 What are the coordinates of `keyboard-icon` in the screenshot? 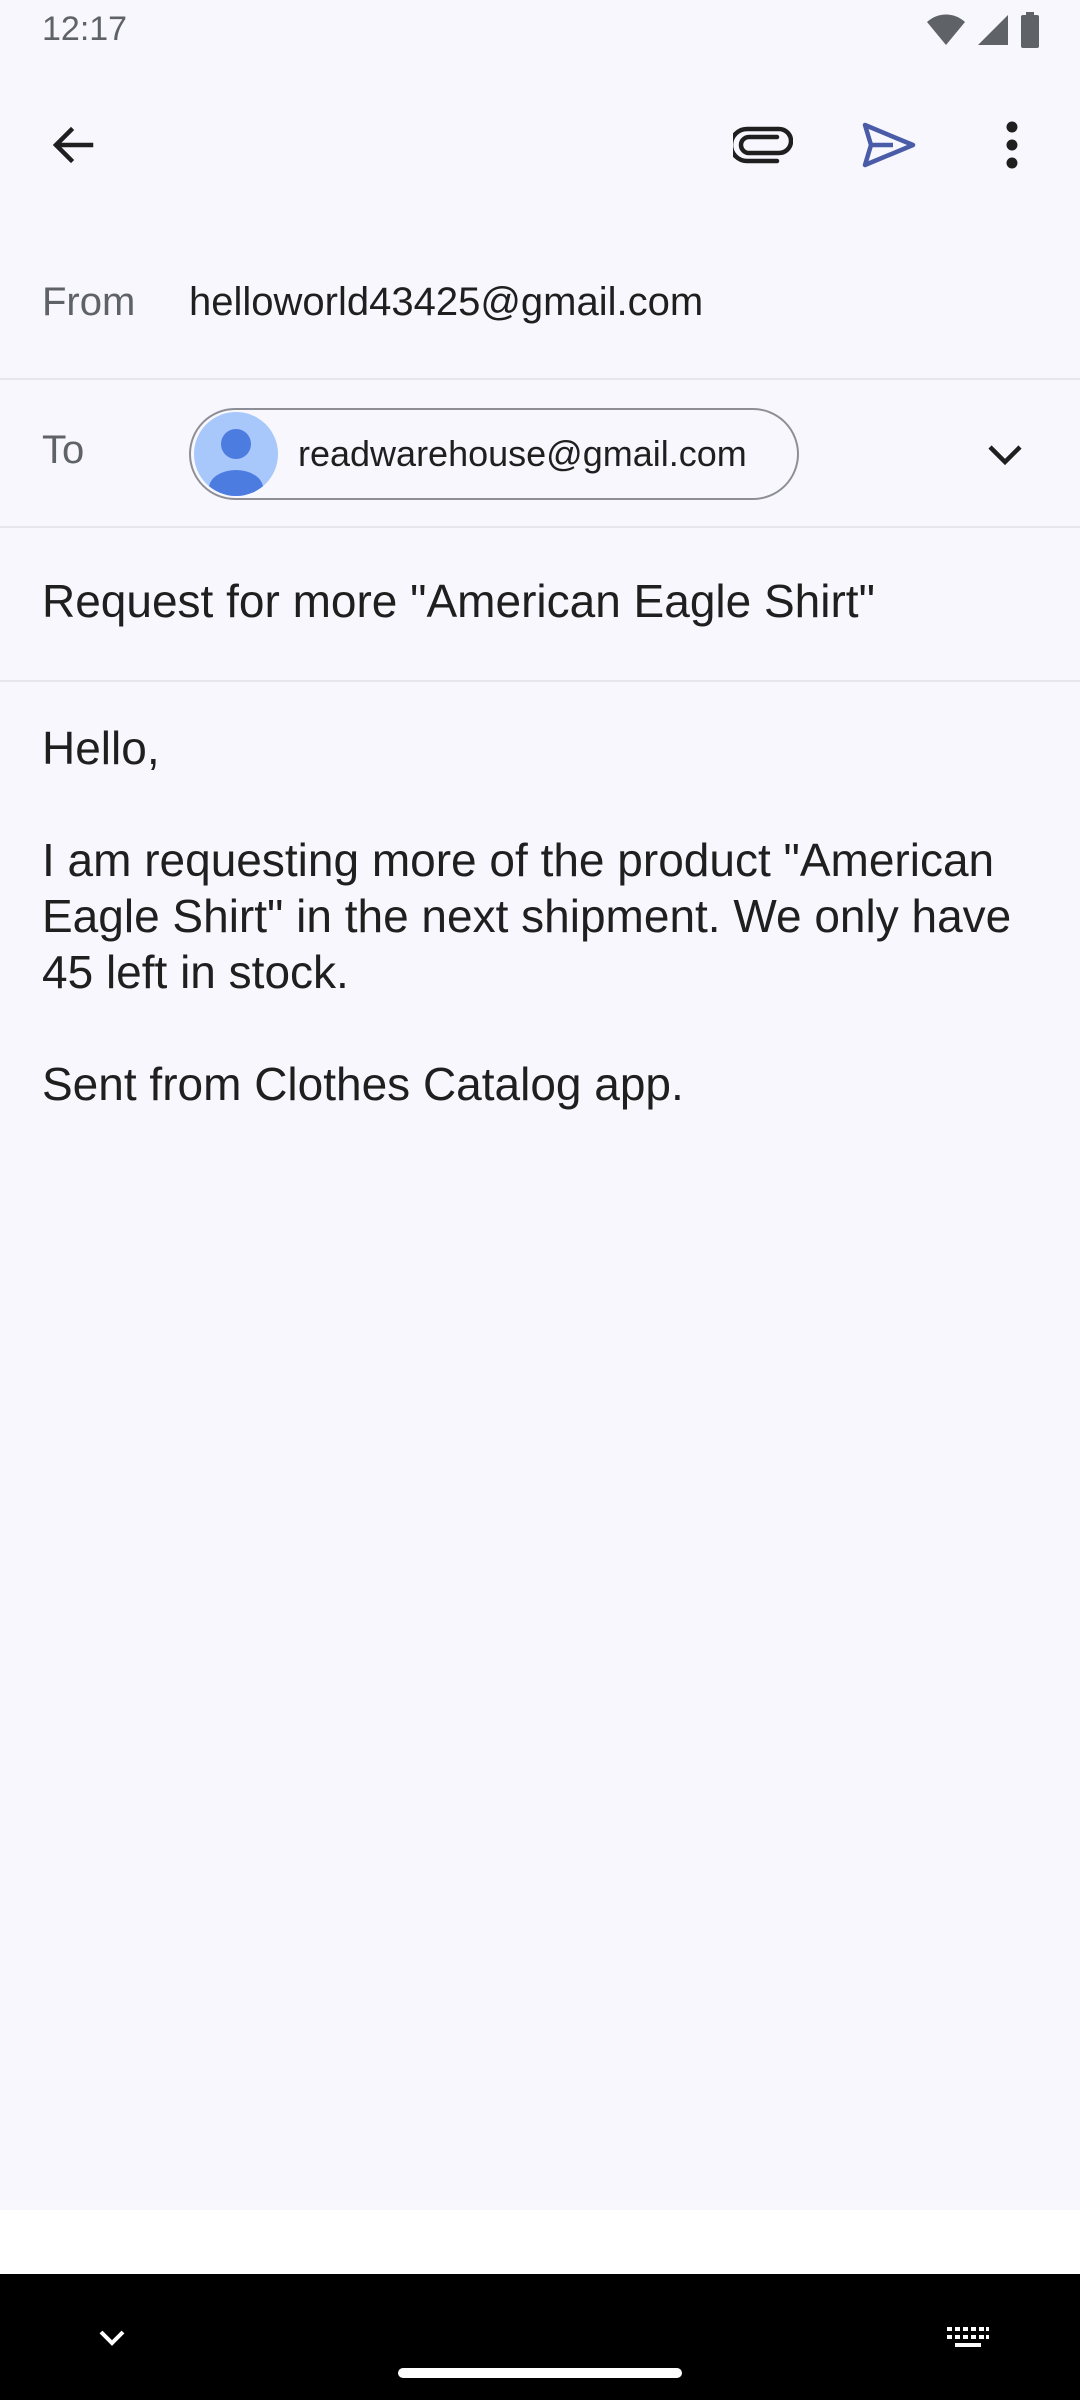 It's located at (968, 2337).